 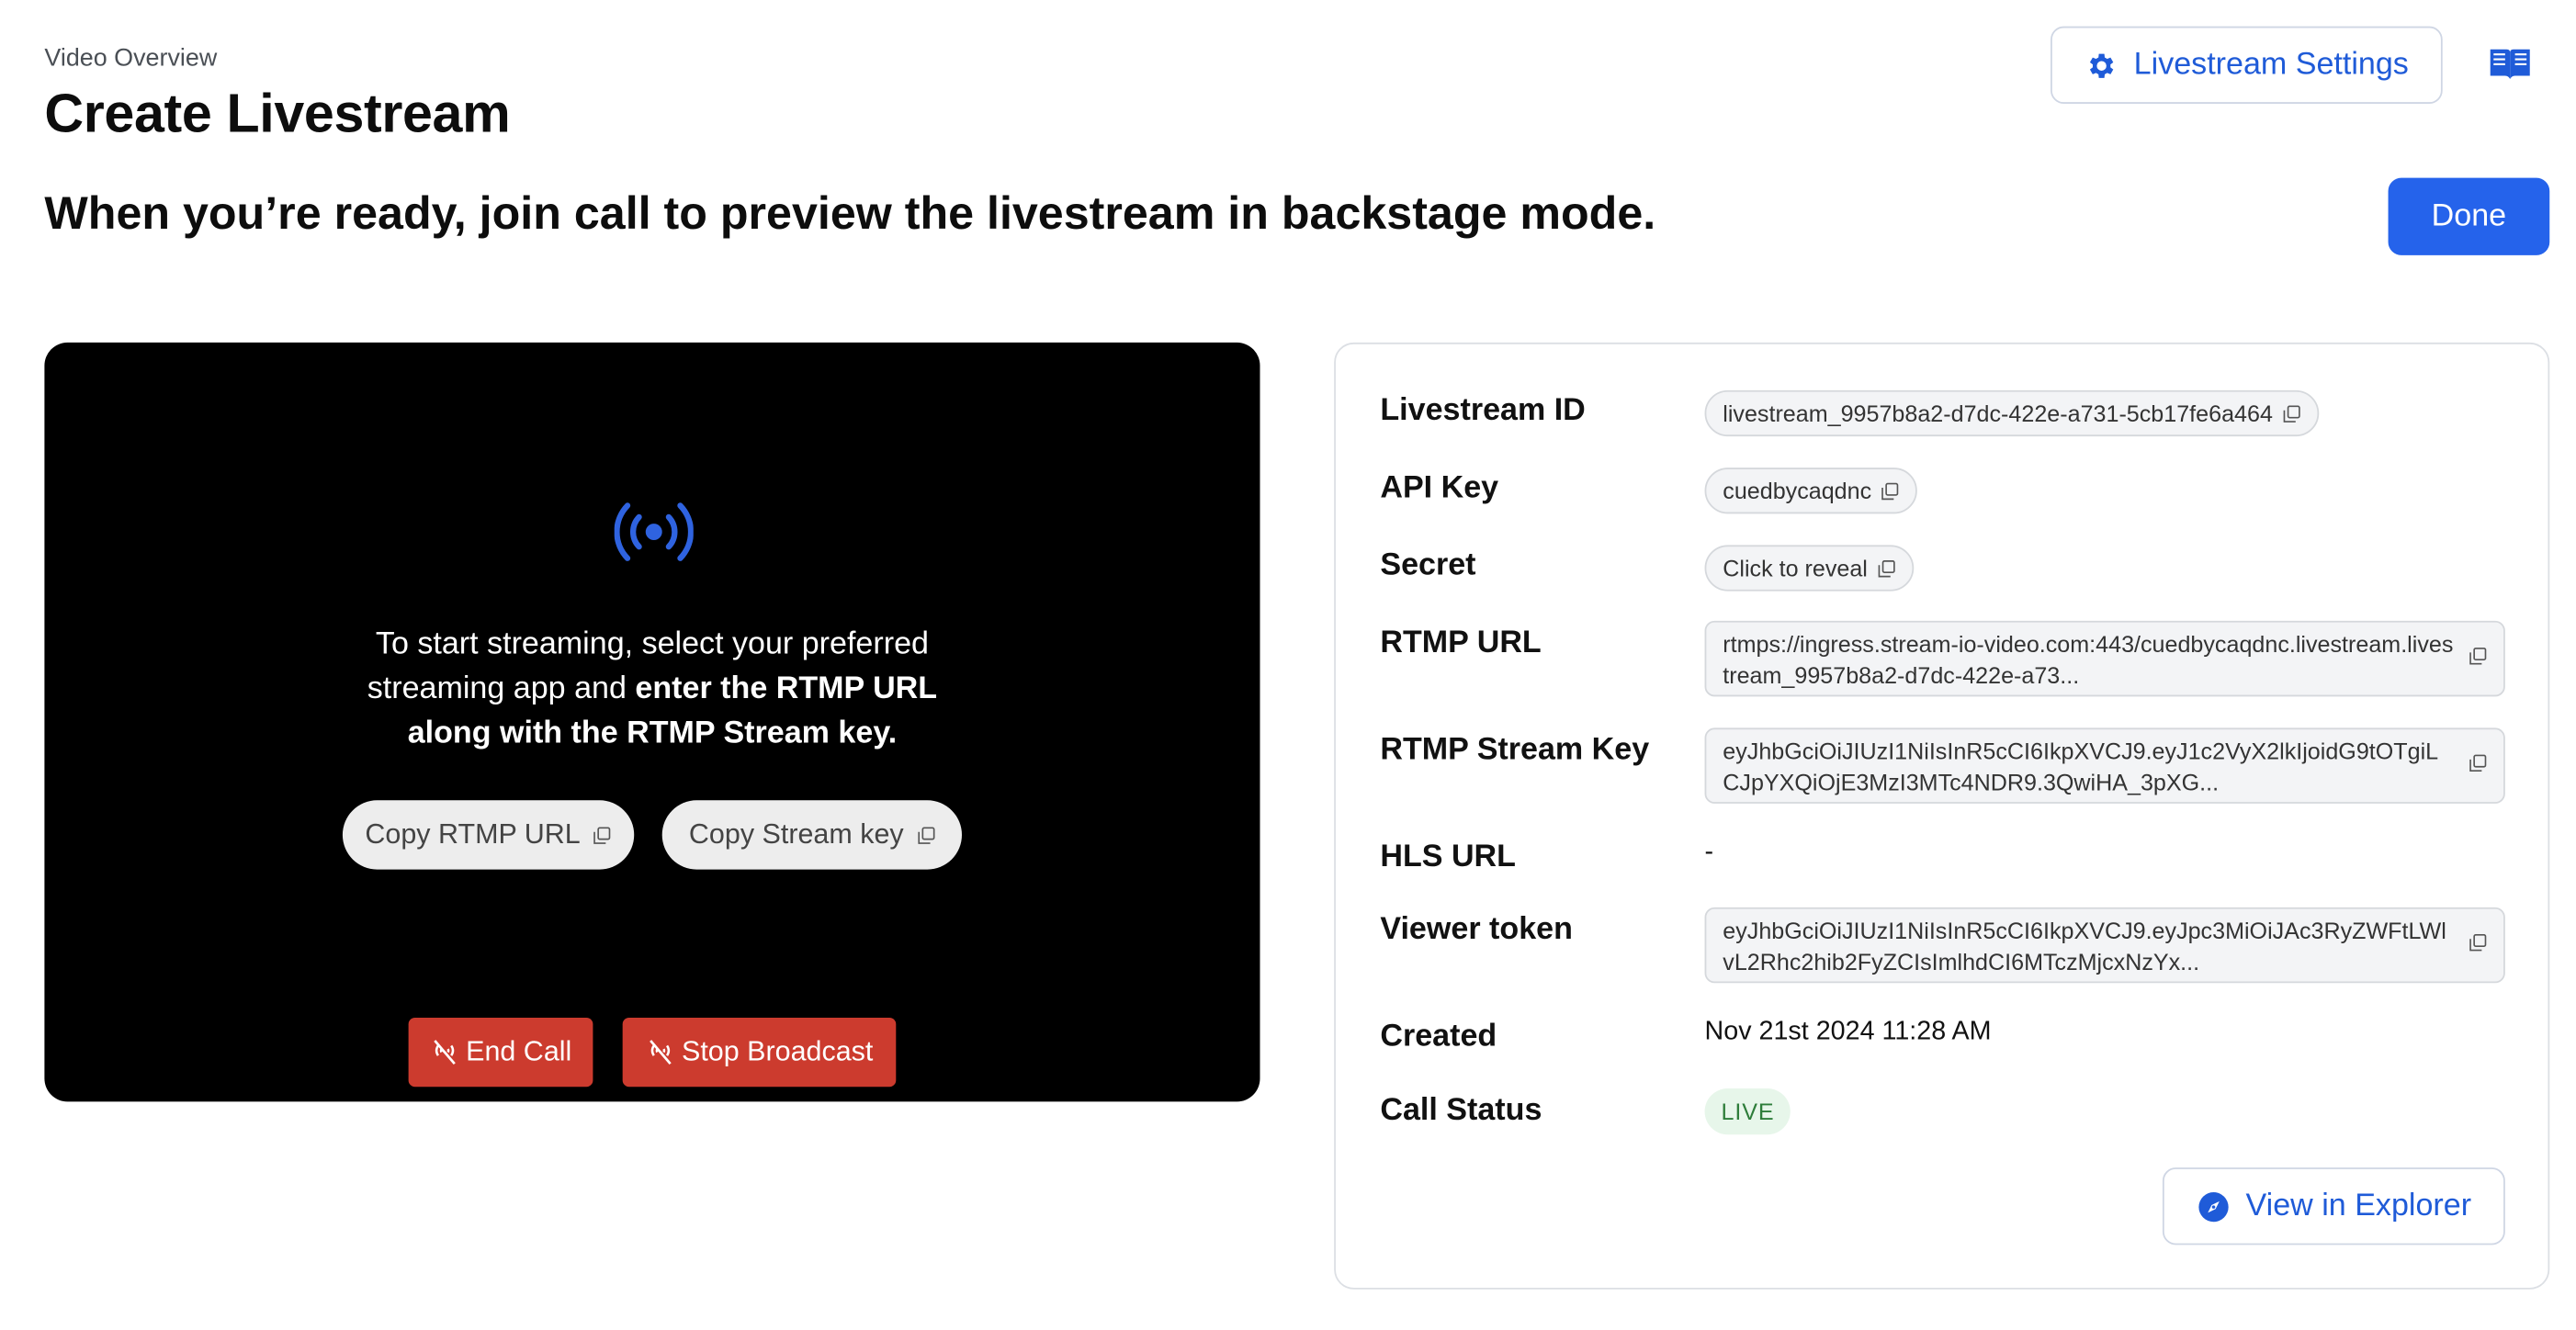 I want to click on secret-value: Click to reveal, so click(x=1795, y=568).